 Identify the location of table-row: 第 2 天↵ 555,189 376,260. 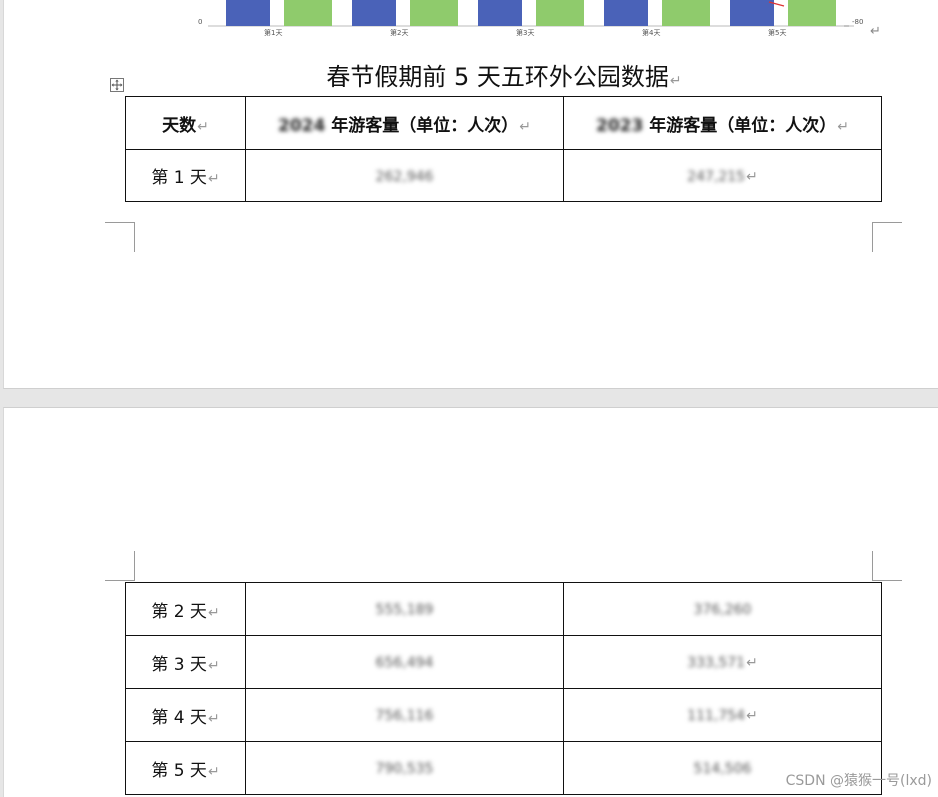
(503, 609).